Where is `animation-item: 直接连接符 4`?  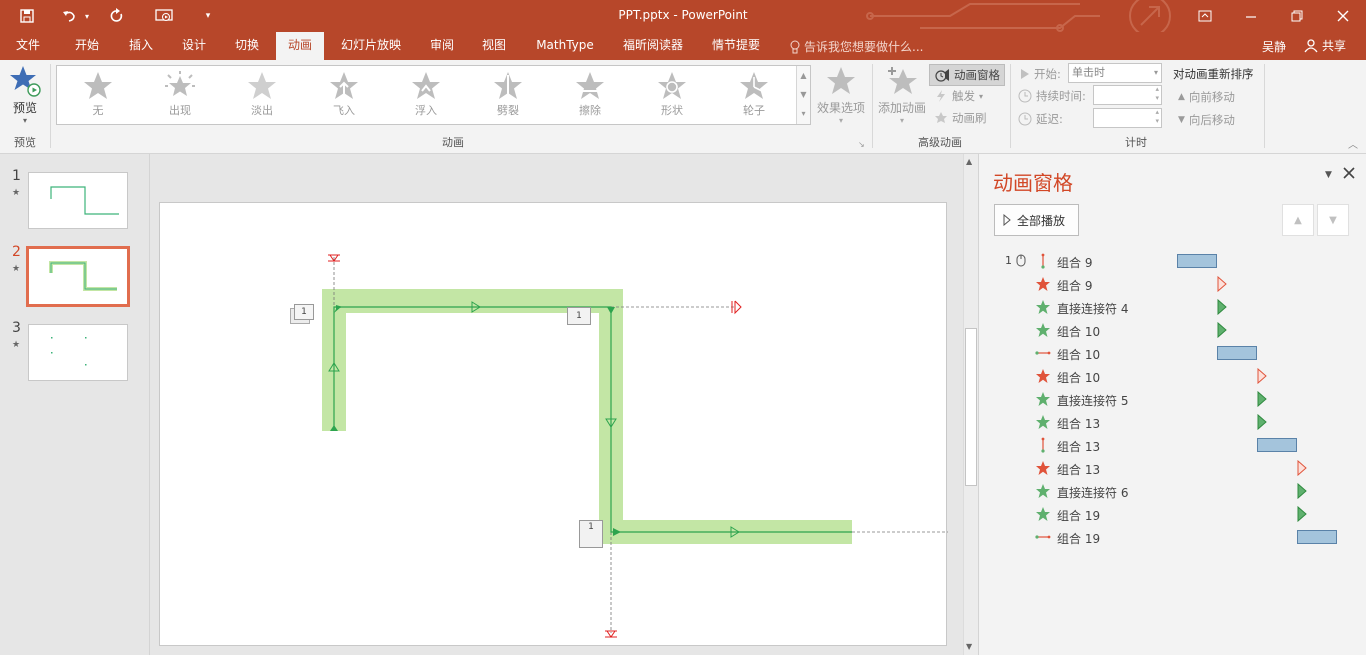
animation-item: 直接连接符 4 is located at coordinates (1172, 306).